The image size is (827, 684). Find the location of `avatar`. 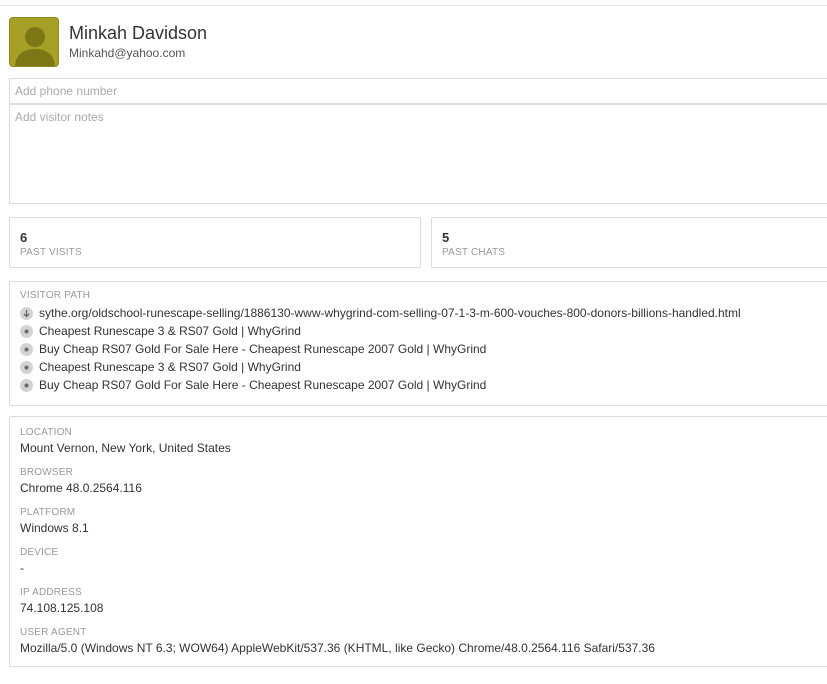

avatar is located at coordinates (34, 42).